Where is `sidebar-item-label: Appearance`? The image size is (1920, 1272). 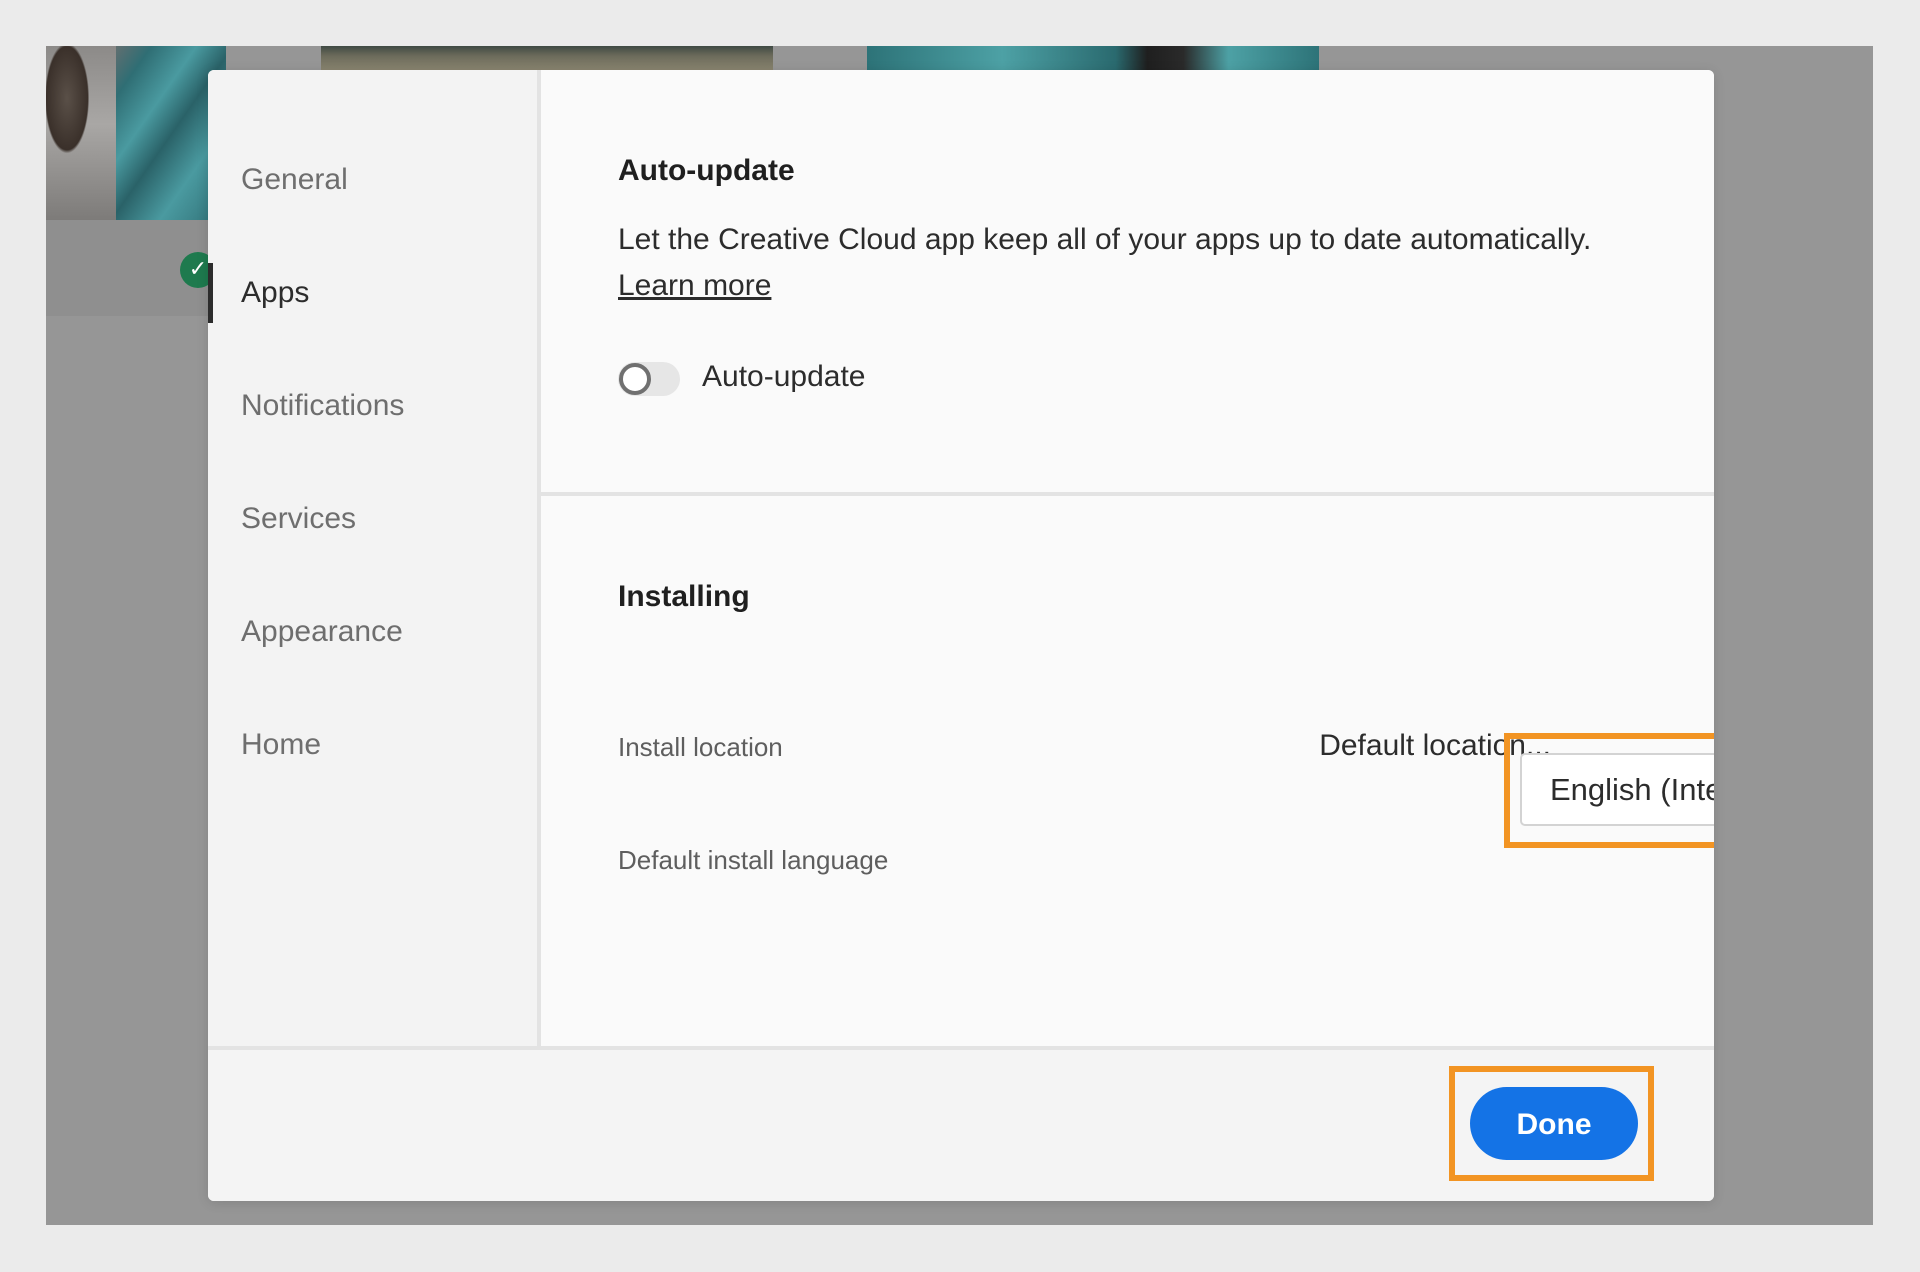 sidebar-item-label: Appearance is located at coordinates (322, 631).